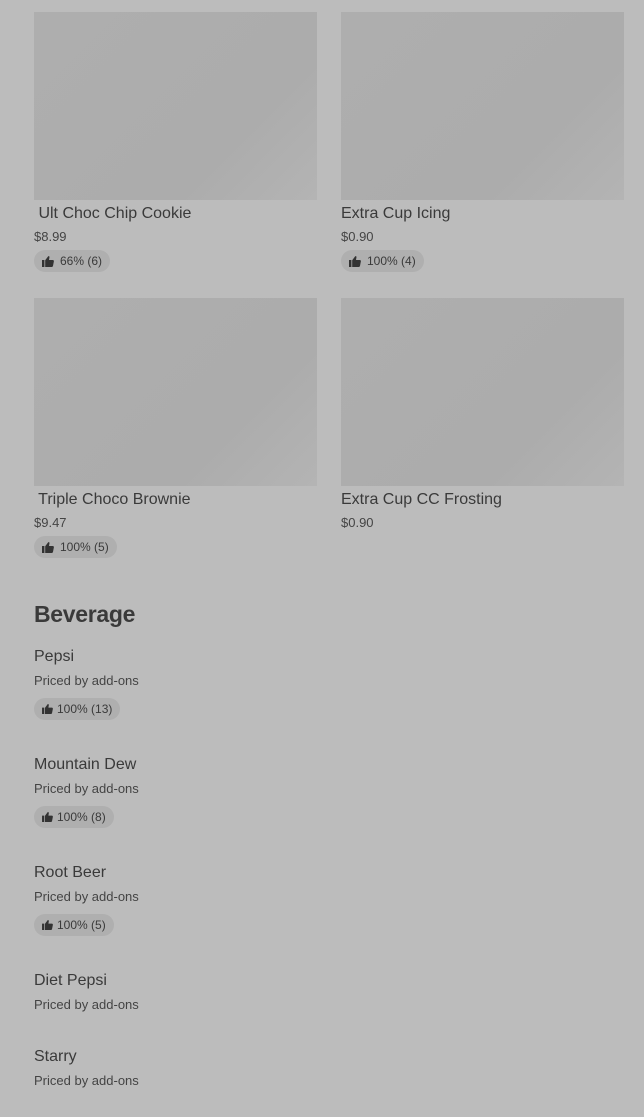 This screenshot has height=1117, width=644. What do you see at coordinates (314, 657) in the screenshot?
I see `item-name: Pepsi` at bounding box center [314, 657].